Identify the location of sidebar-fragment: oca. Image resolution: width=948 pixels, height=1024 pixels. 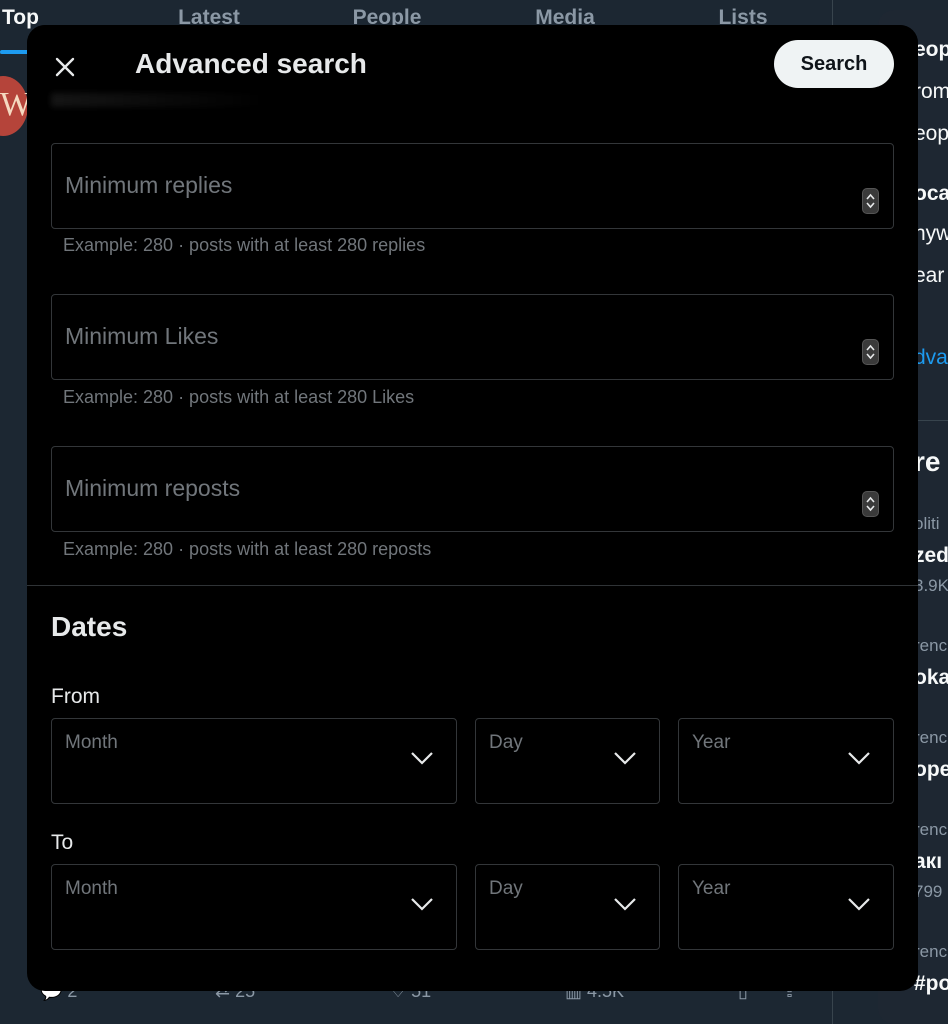
(931, 193).